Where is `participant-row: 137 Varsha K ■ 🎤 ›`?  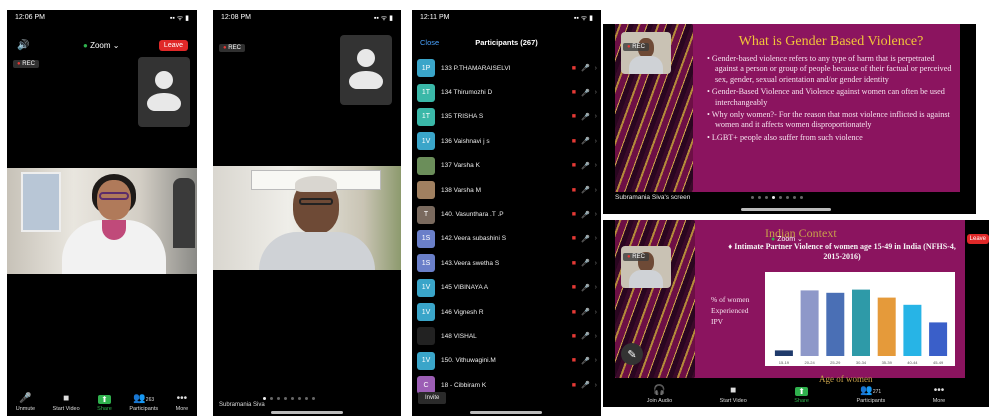
participant-row: 137 Varsha K ■ 🎤 › is located at coordinates (506, 166).